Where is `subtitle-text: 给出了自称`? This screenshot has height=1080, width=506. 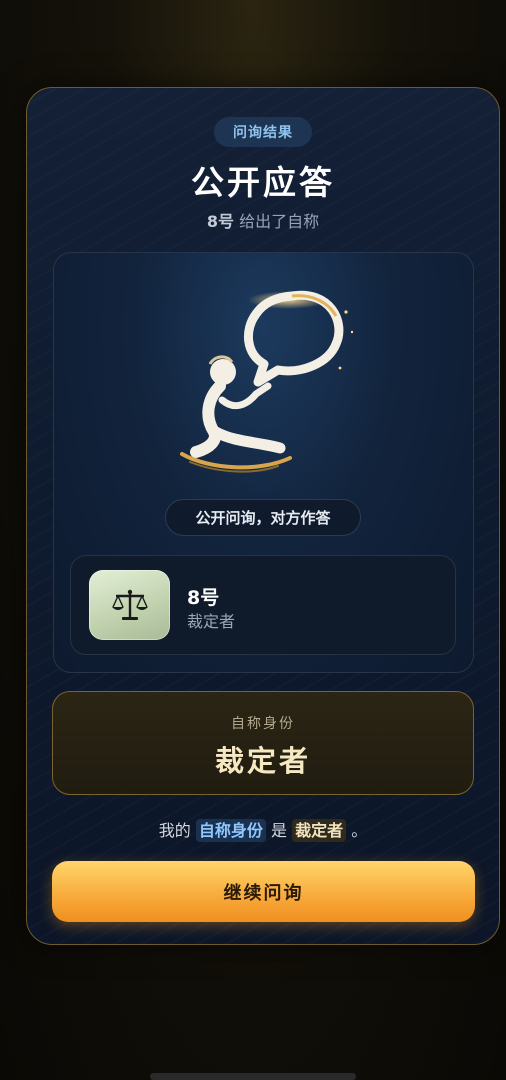
subtitle-text: 给出了自称 is located at coordinates (277, 221).